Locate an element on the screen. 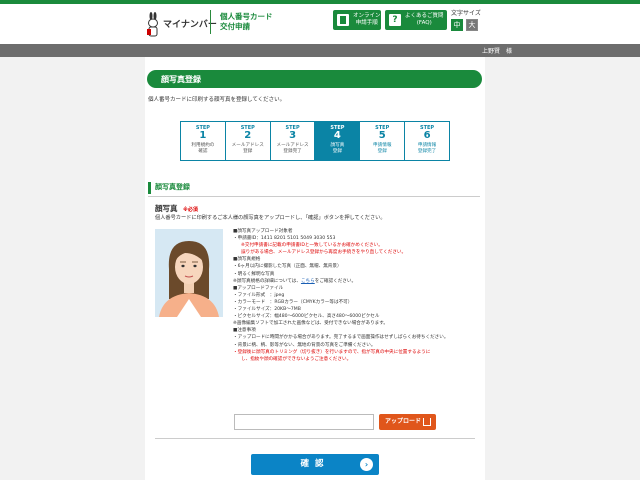 The height and width of the screenshot is (480, 640). app-title: 個人番号カード 交付申請 is located at coordinates (246, 22).